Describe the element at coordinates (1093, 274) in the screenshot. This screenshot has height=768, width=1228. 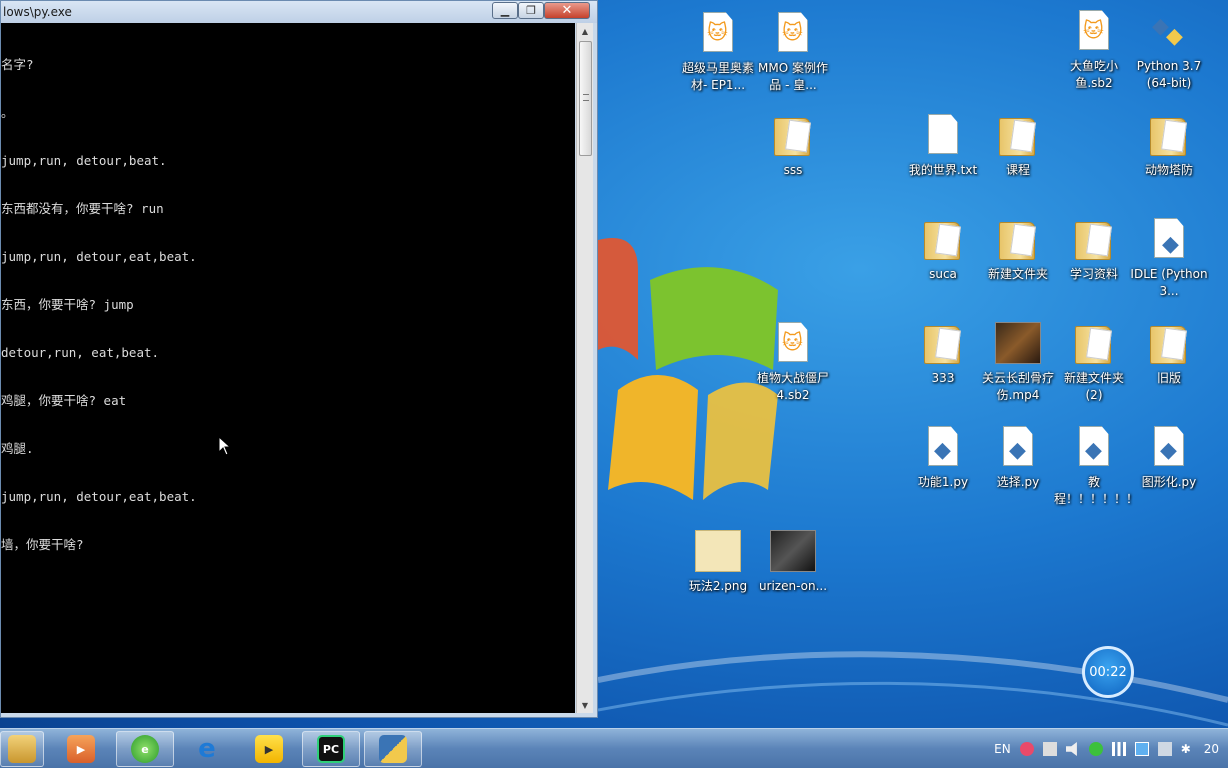
I see `desktop-icon-label: 学习资料` at that location.